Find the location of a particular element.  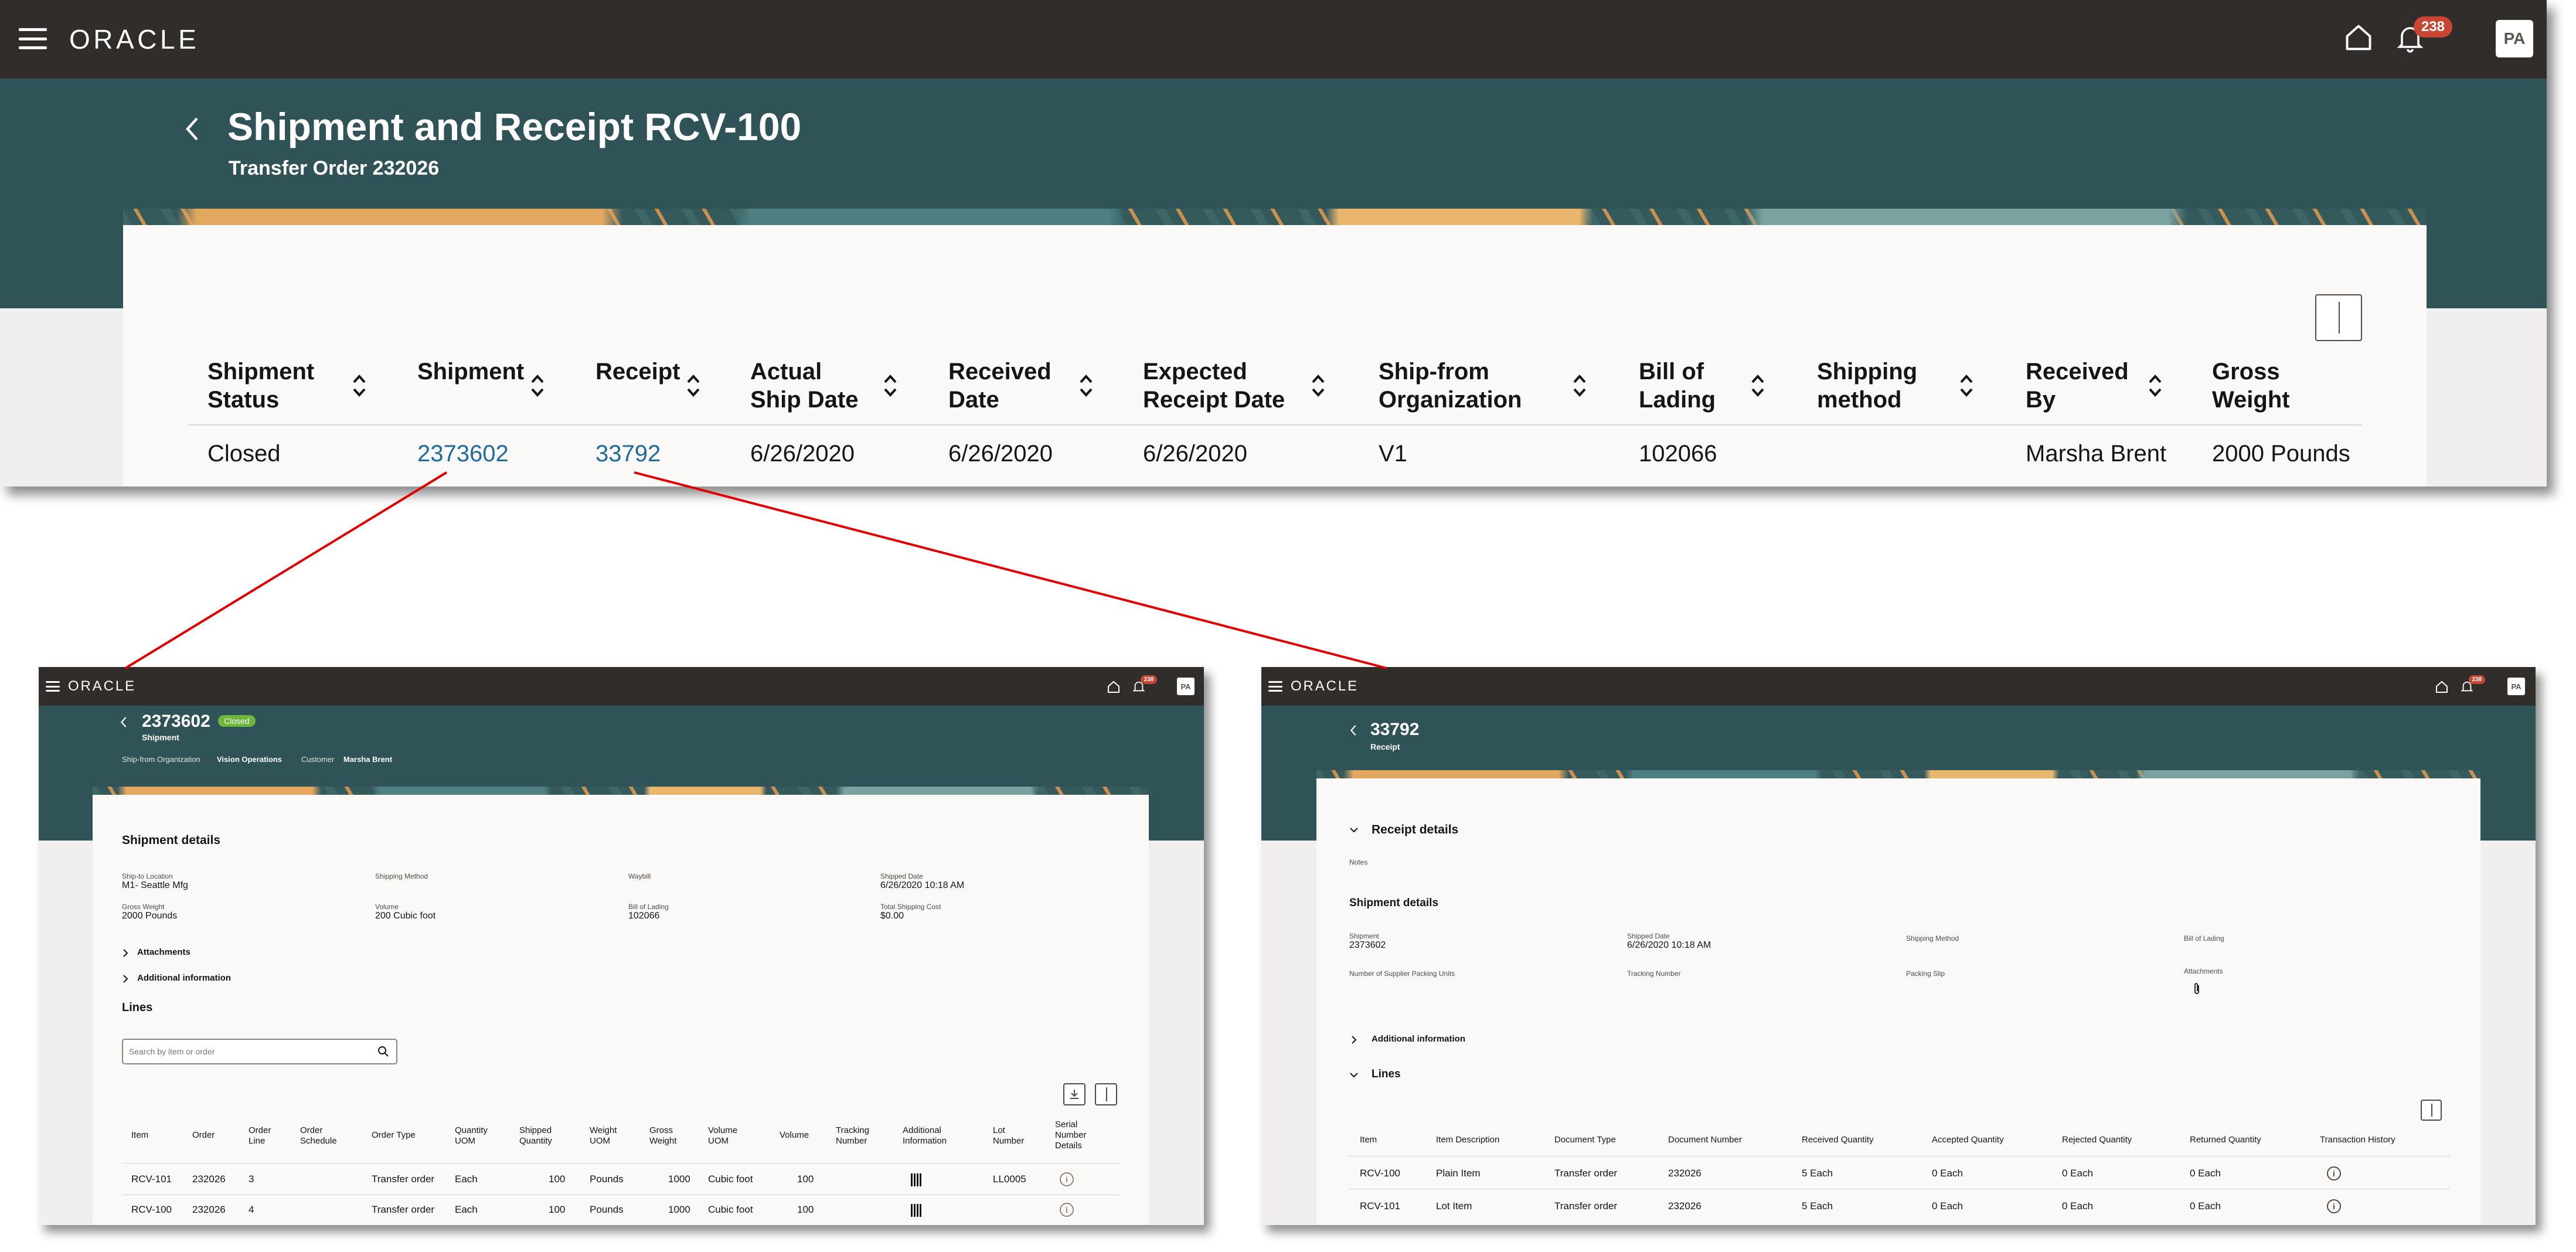

col-header-received-by: Received By is located at coordinates (2084, 386).